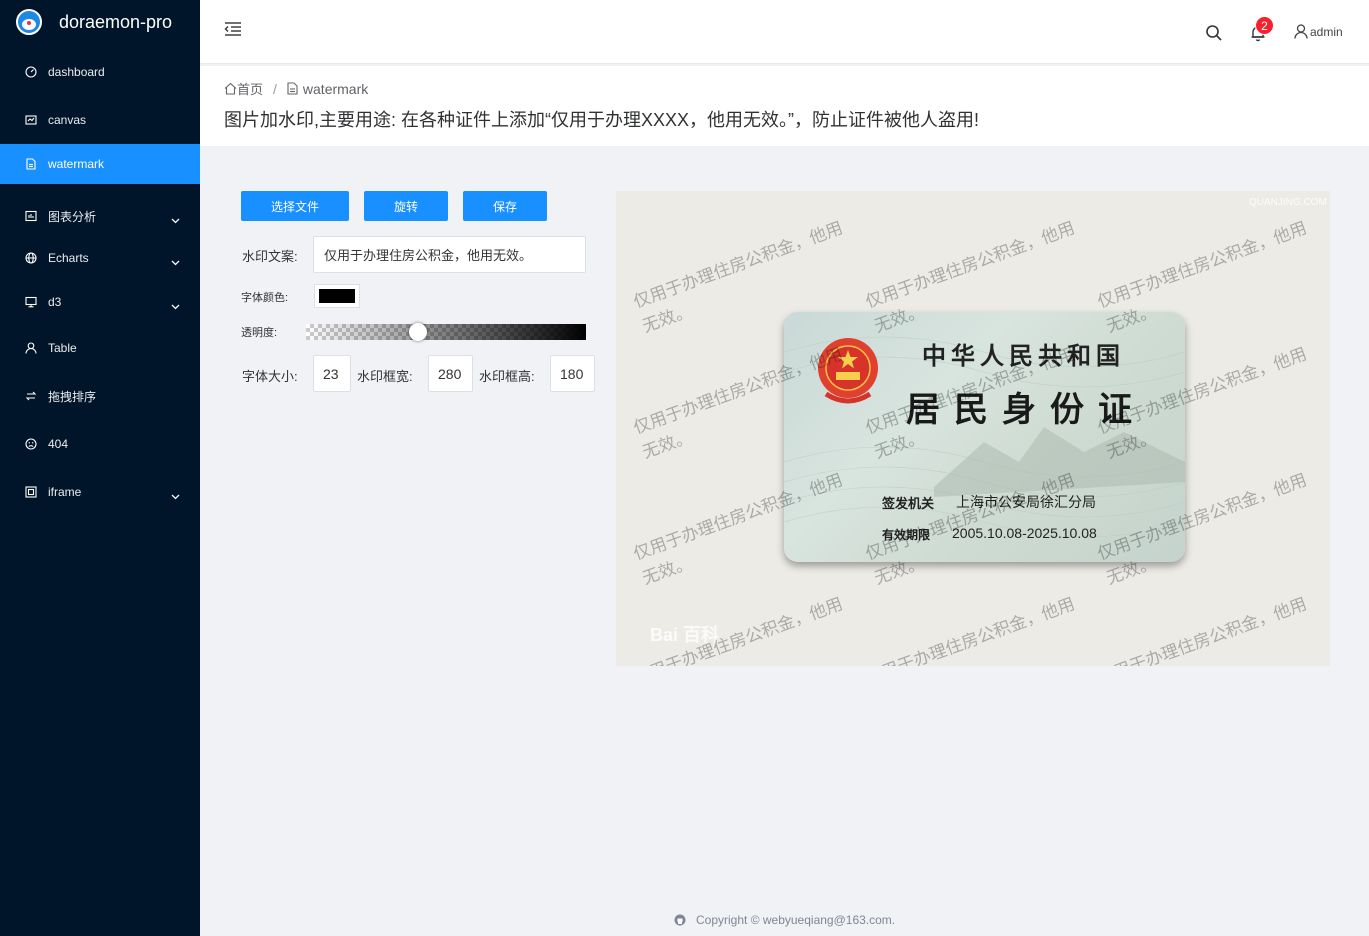  I want to click on card-title-2: 居民身份证, so click(1026, 410).